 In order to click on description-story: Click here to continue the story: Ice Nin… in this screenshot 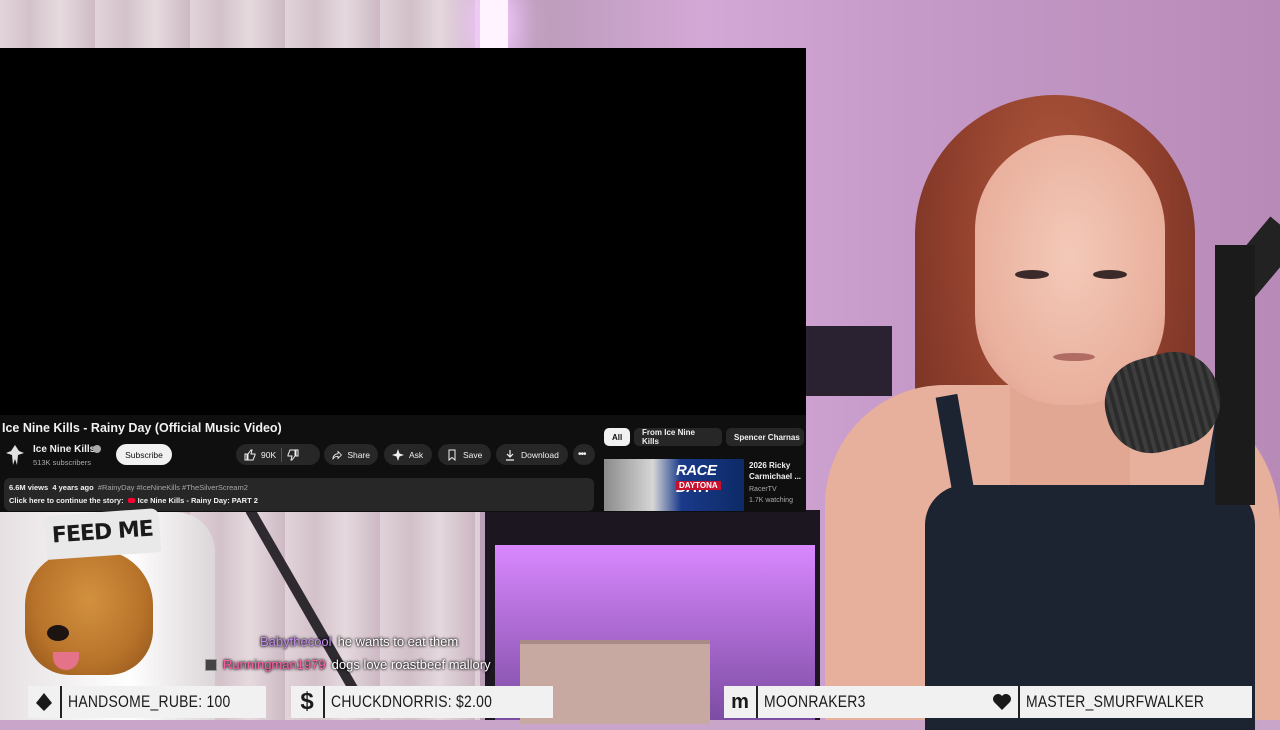, I will do `click(133, 500)`.